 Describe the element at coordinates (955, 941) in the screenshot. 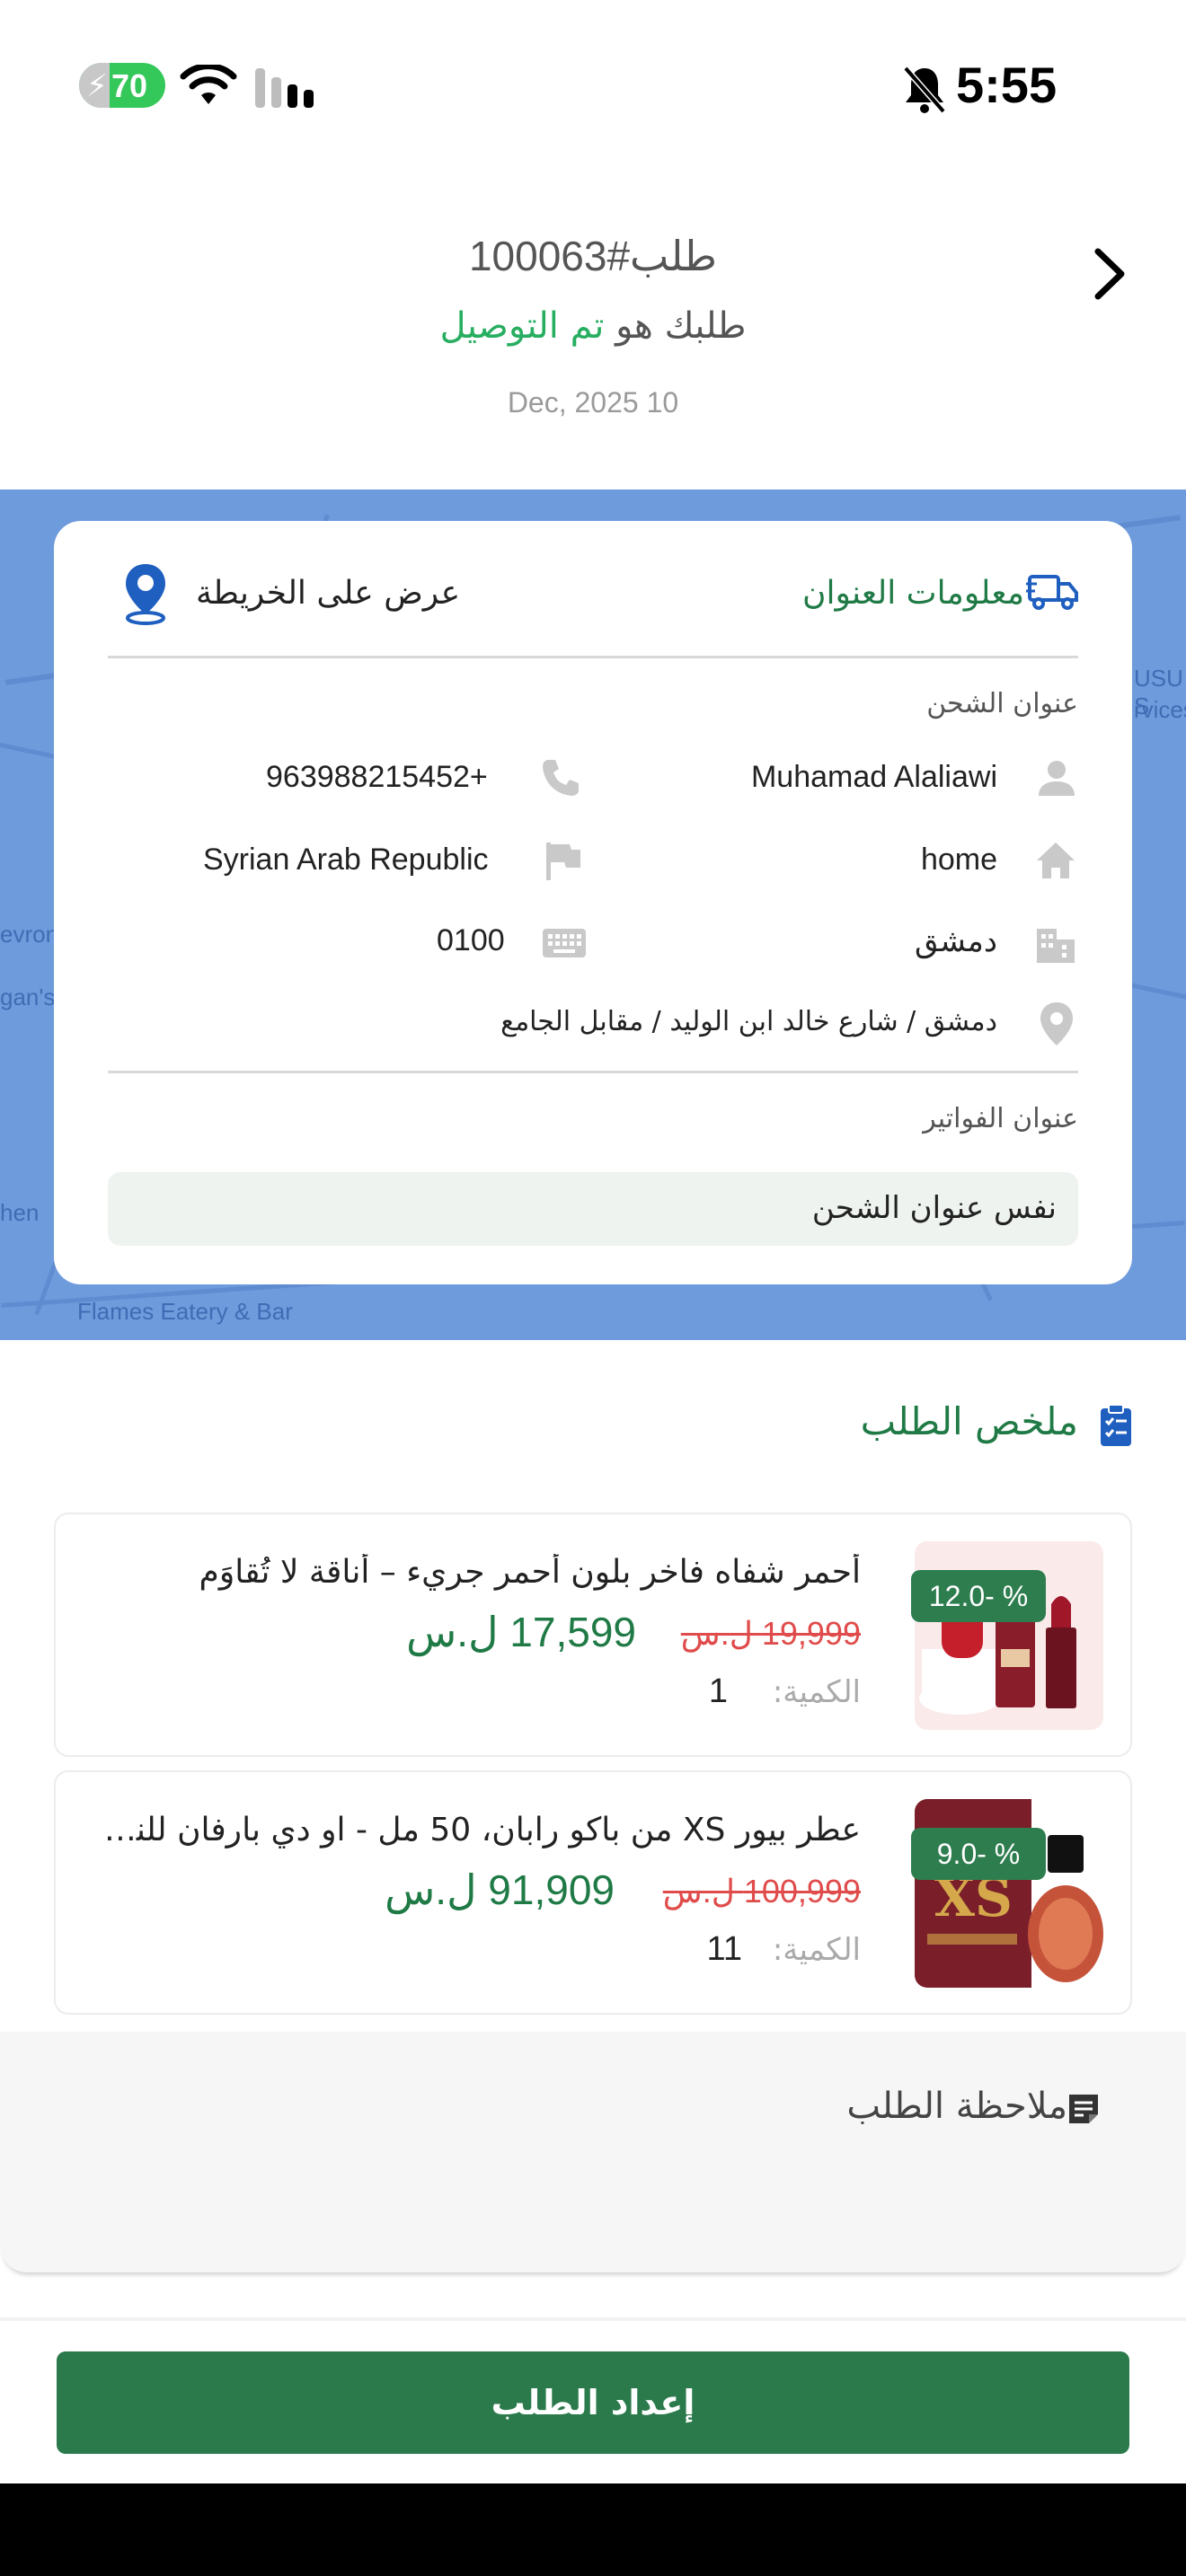

I see `city: دمشق` at that location.